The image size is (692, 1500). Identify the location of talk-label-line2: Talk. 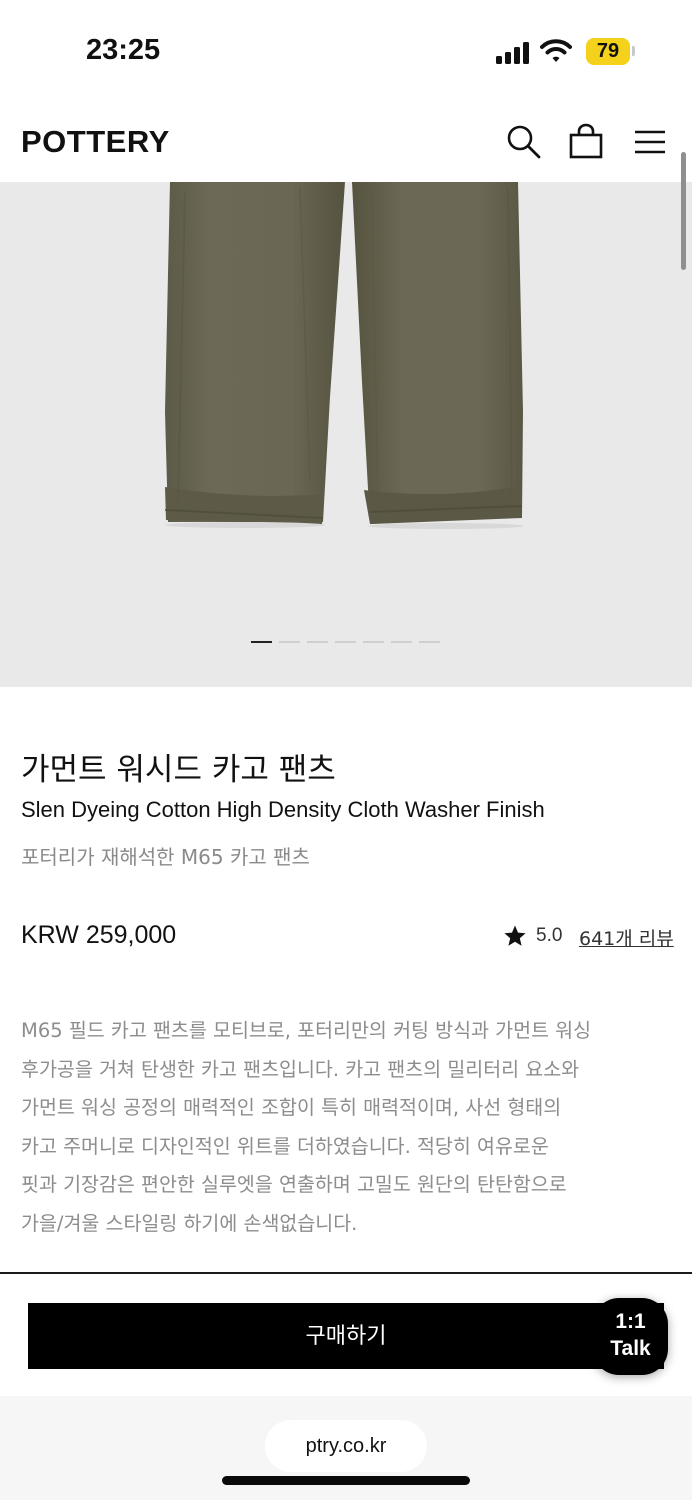
(630, 1348).